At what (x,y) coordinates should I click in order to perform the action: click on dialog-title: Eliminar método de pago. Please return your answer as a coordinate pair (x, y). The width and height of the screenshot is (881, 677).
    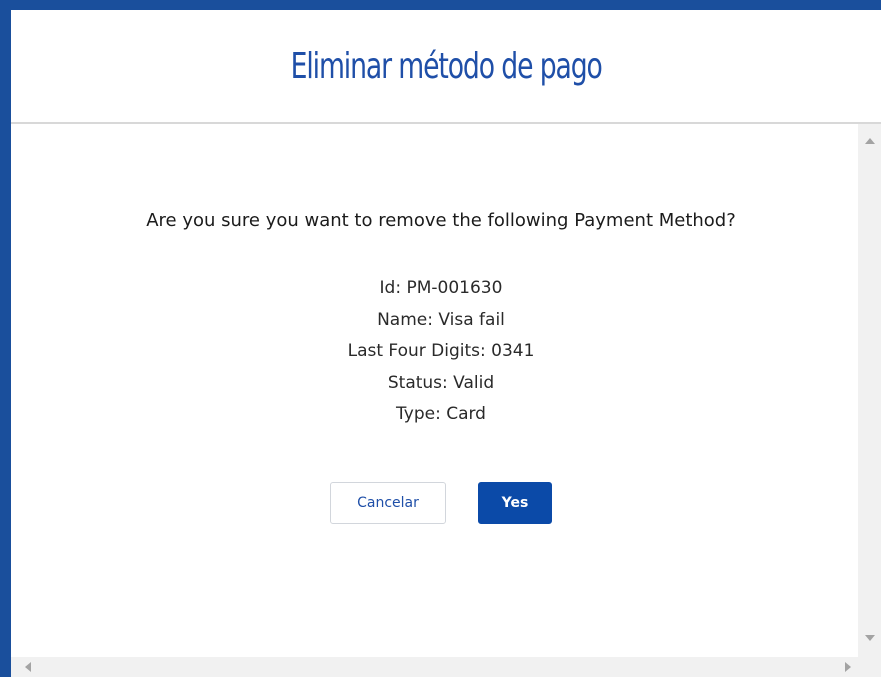
    Looking at the image, I should click on (446, 66).